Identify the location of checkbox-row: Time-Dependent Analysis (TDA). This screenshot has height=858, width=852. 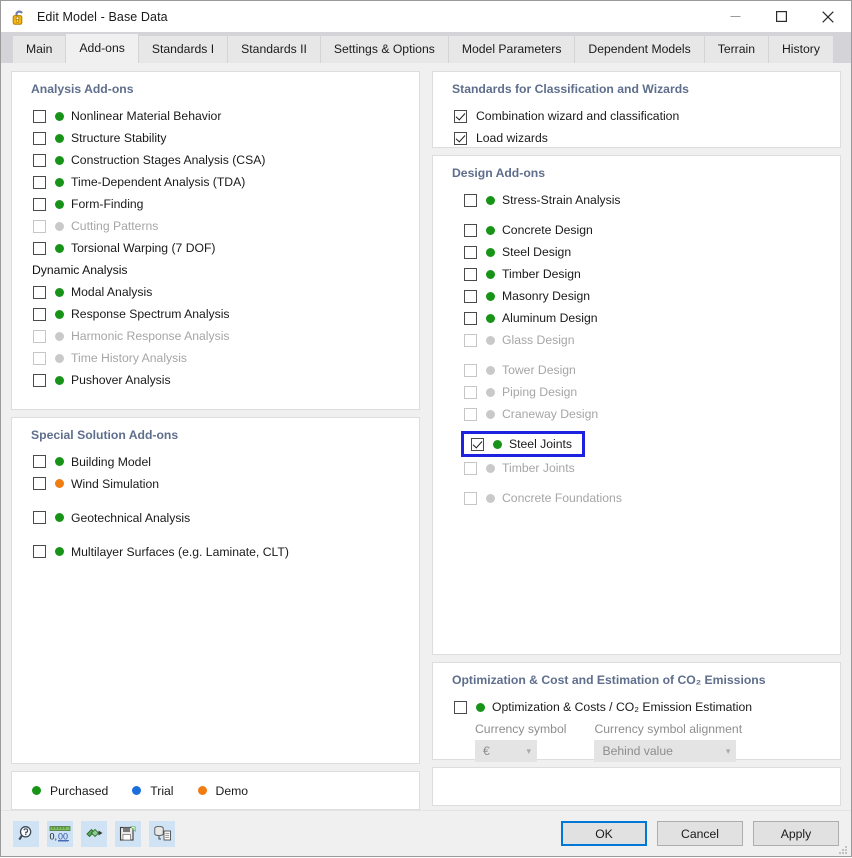
(215, 182).